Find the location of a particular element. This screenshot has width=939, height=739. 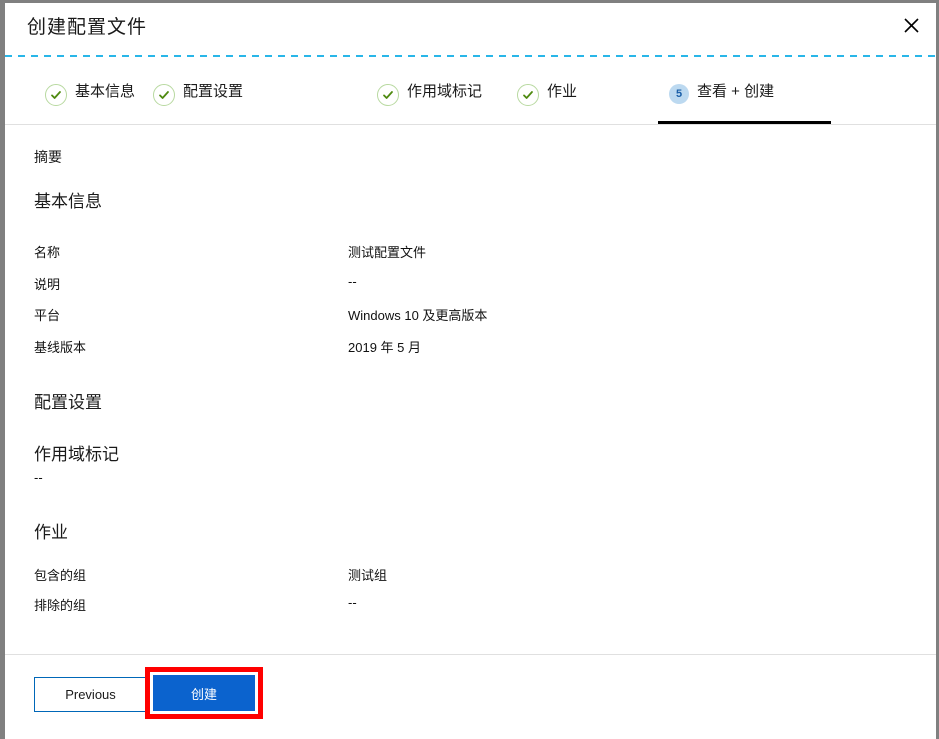

field-value-included-groups: 测试组 is located at coordinates (368, 575).